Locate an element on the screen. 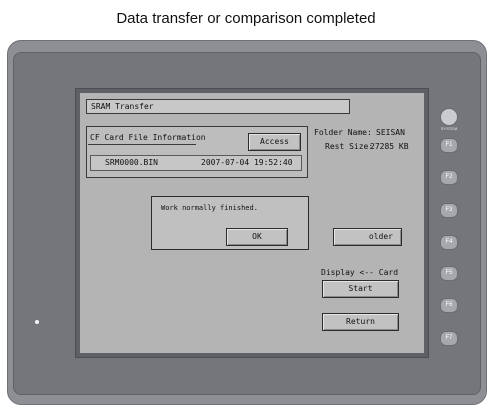 This screenshot has width=492, height=409. folder-name-label: Folder Name: is located at coordinates (343, 132).